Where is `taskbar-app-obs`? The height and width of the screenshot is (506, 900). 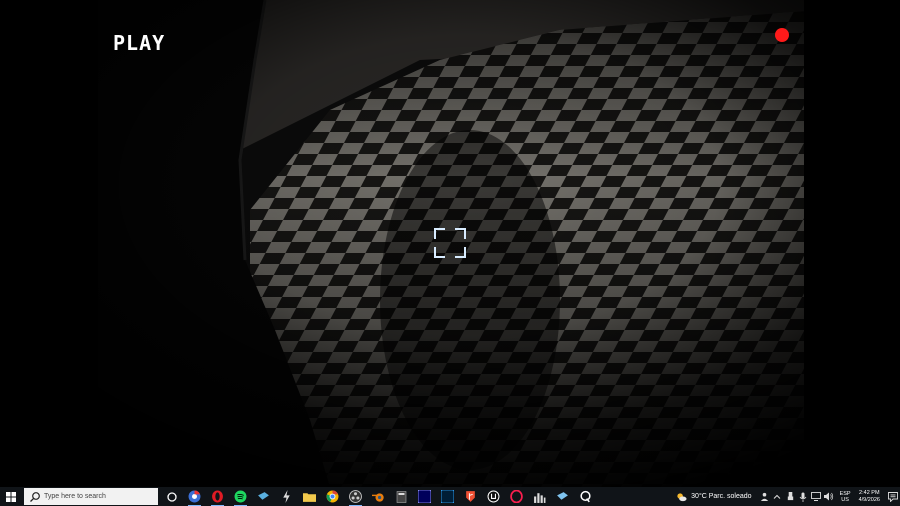
taskbar-app-obs is located at coordinates (355, 496).